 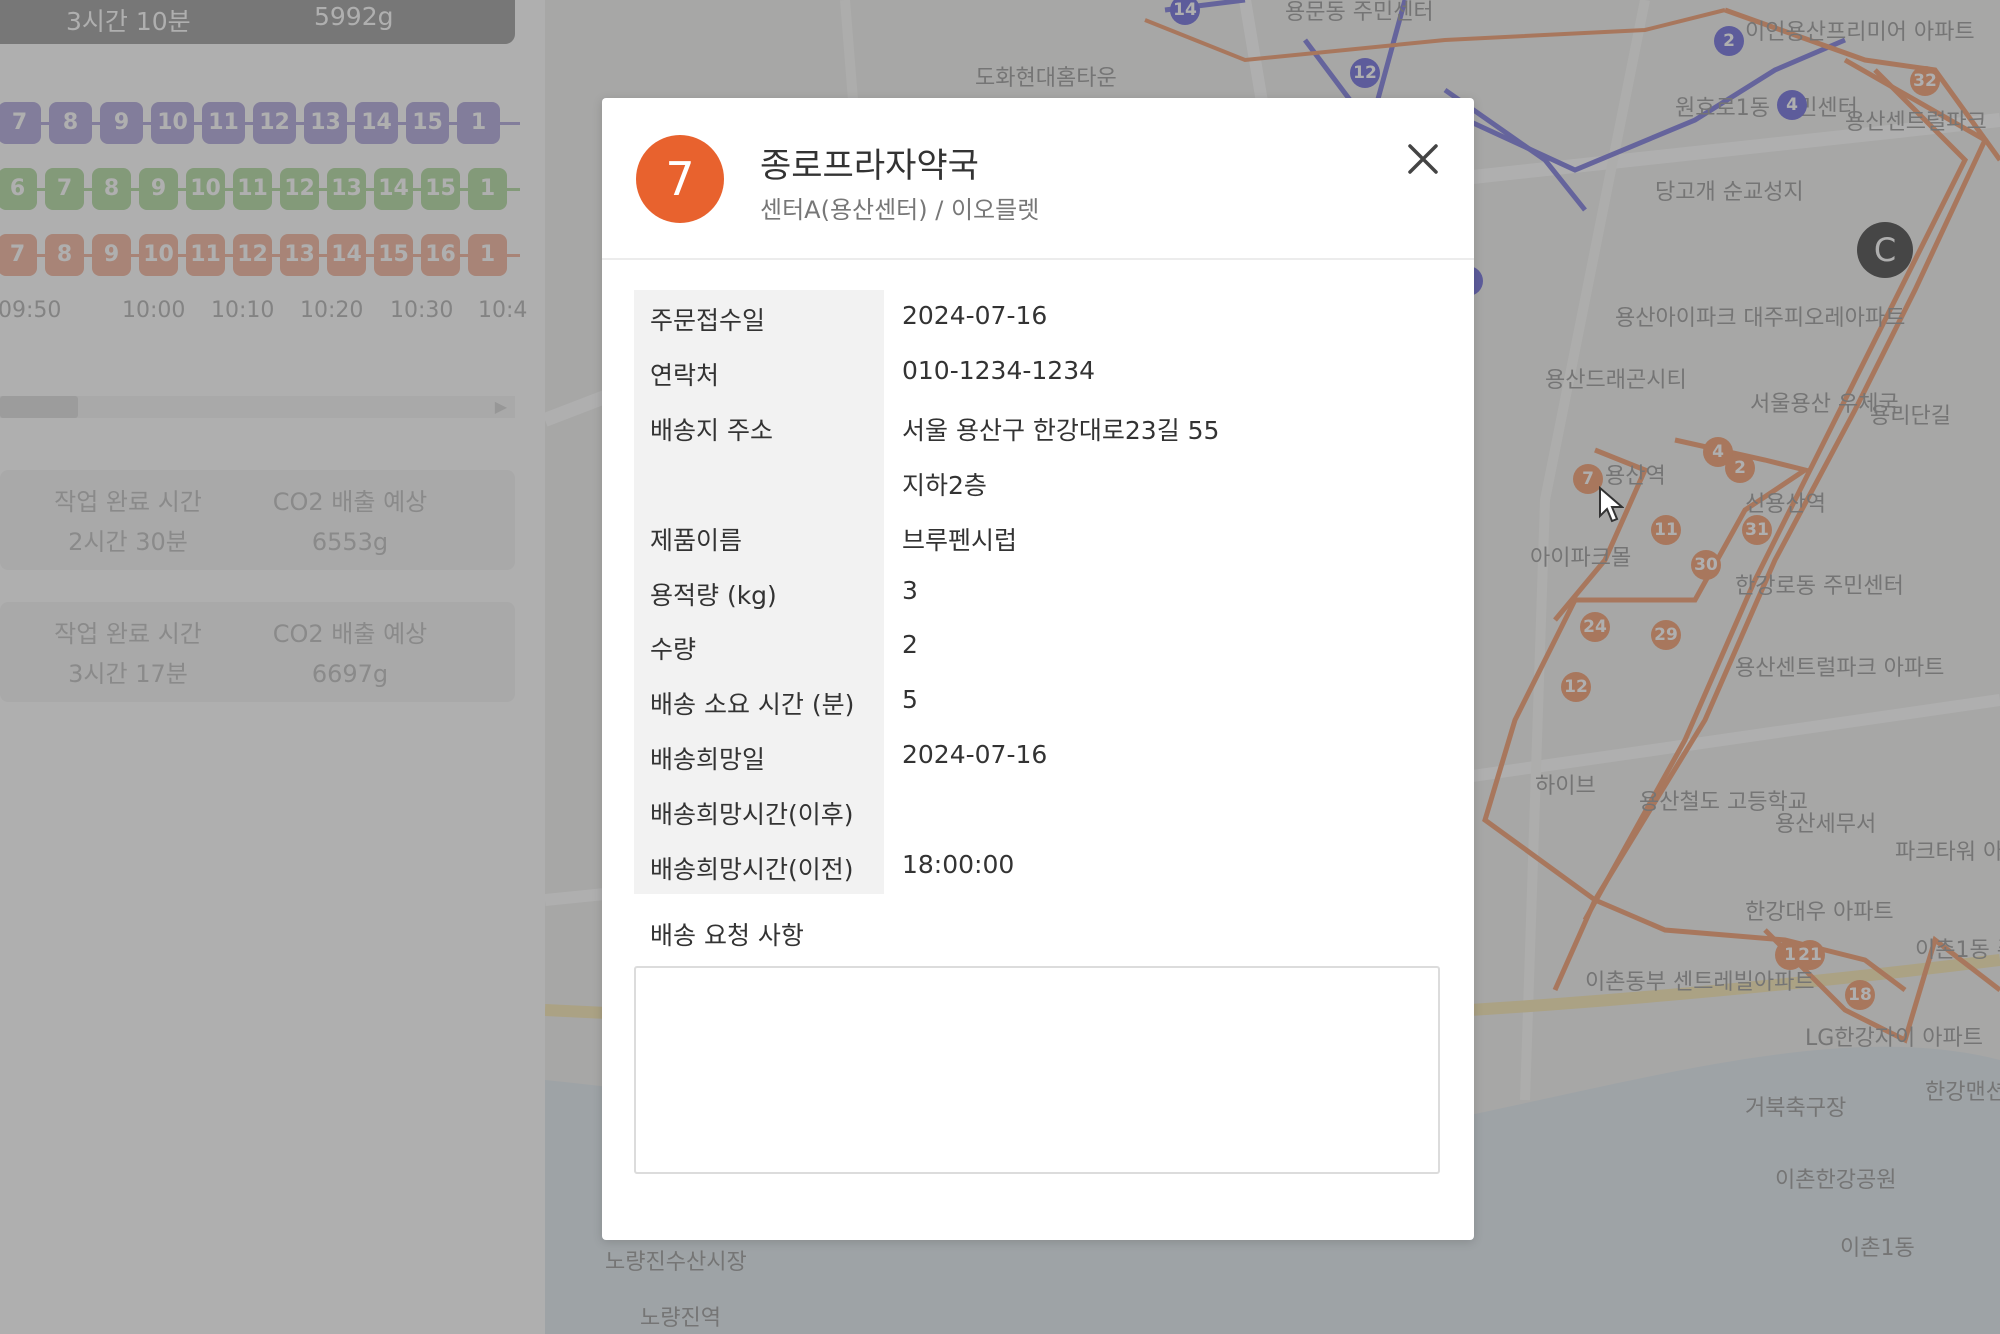 What do you see at coordinates (696, 540) in the screenshot?
I see `info-label: 제품이름` at bounding box center [696, 540].